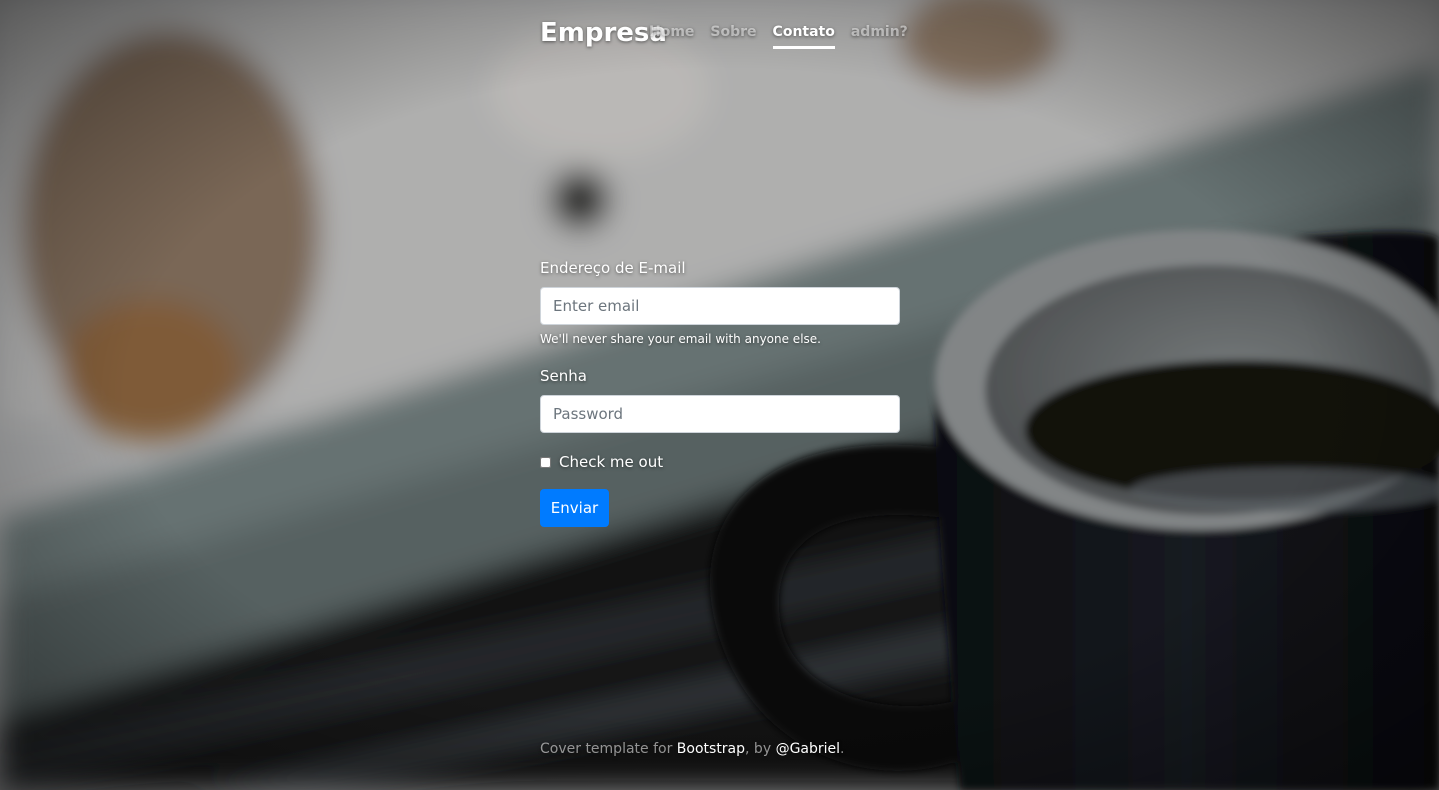  What do you see at coordinates (711, 749) in the screenshot?
I see `footer-bootstrap-link: Bootstrap` at bounding box center [711, 749].